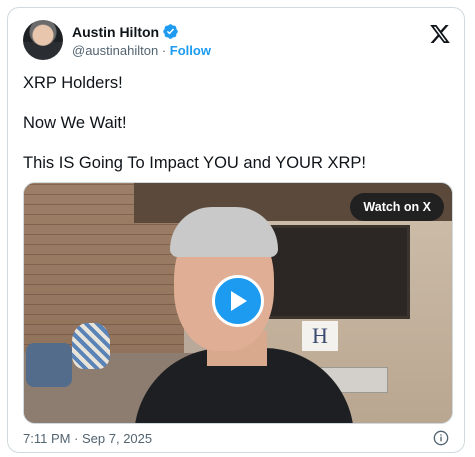  I want to click on author-handle: @austinahilton, so click(115, 50).